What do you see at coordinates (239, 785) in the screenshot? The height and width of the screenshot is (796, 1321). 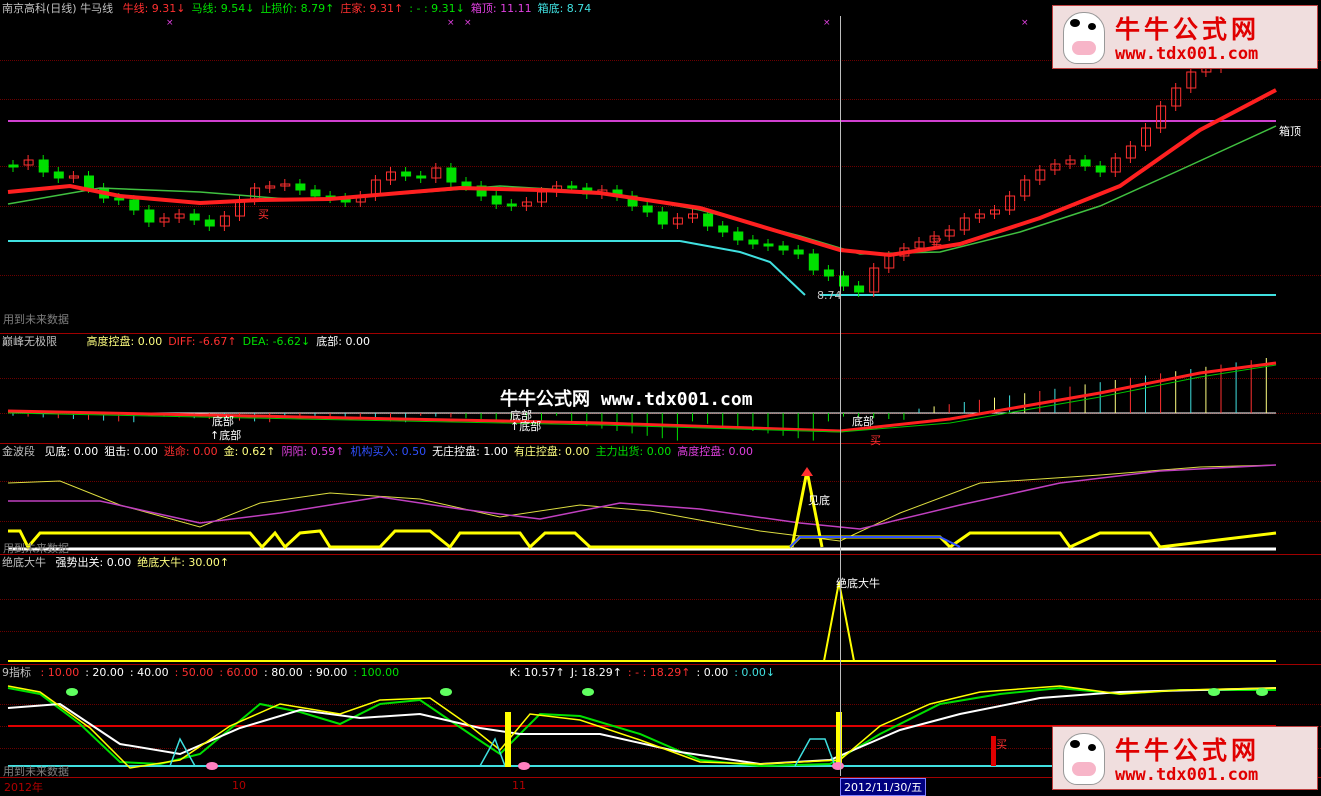 I see `axis-label-month-10: 10` at bounding box center [239, 785].